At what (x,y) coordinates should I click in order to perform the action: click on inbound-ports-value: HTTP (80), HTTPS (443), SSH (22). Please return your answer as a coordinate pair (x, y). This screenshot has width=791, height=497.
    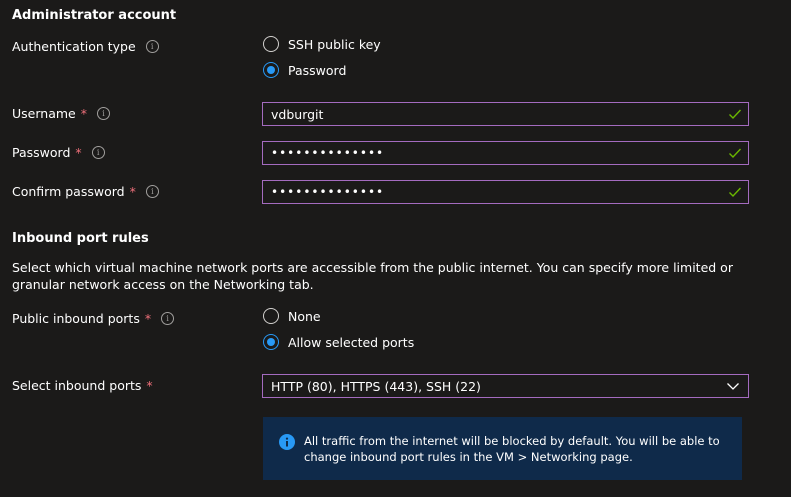
    Looking at the image, I should click on (498, 386).